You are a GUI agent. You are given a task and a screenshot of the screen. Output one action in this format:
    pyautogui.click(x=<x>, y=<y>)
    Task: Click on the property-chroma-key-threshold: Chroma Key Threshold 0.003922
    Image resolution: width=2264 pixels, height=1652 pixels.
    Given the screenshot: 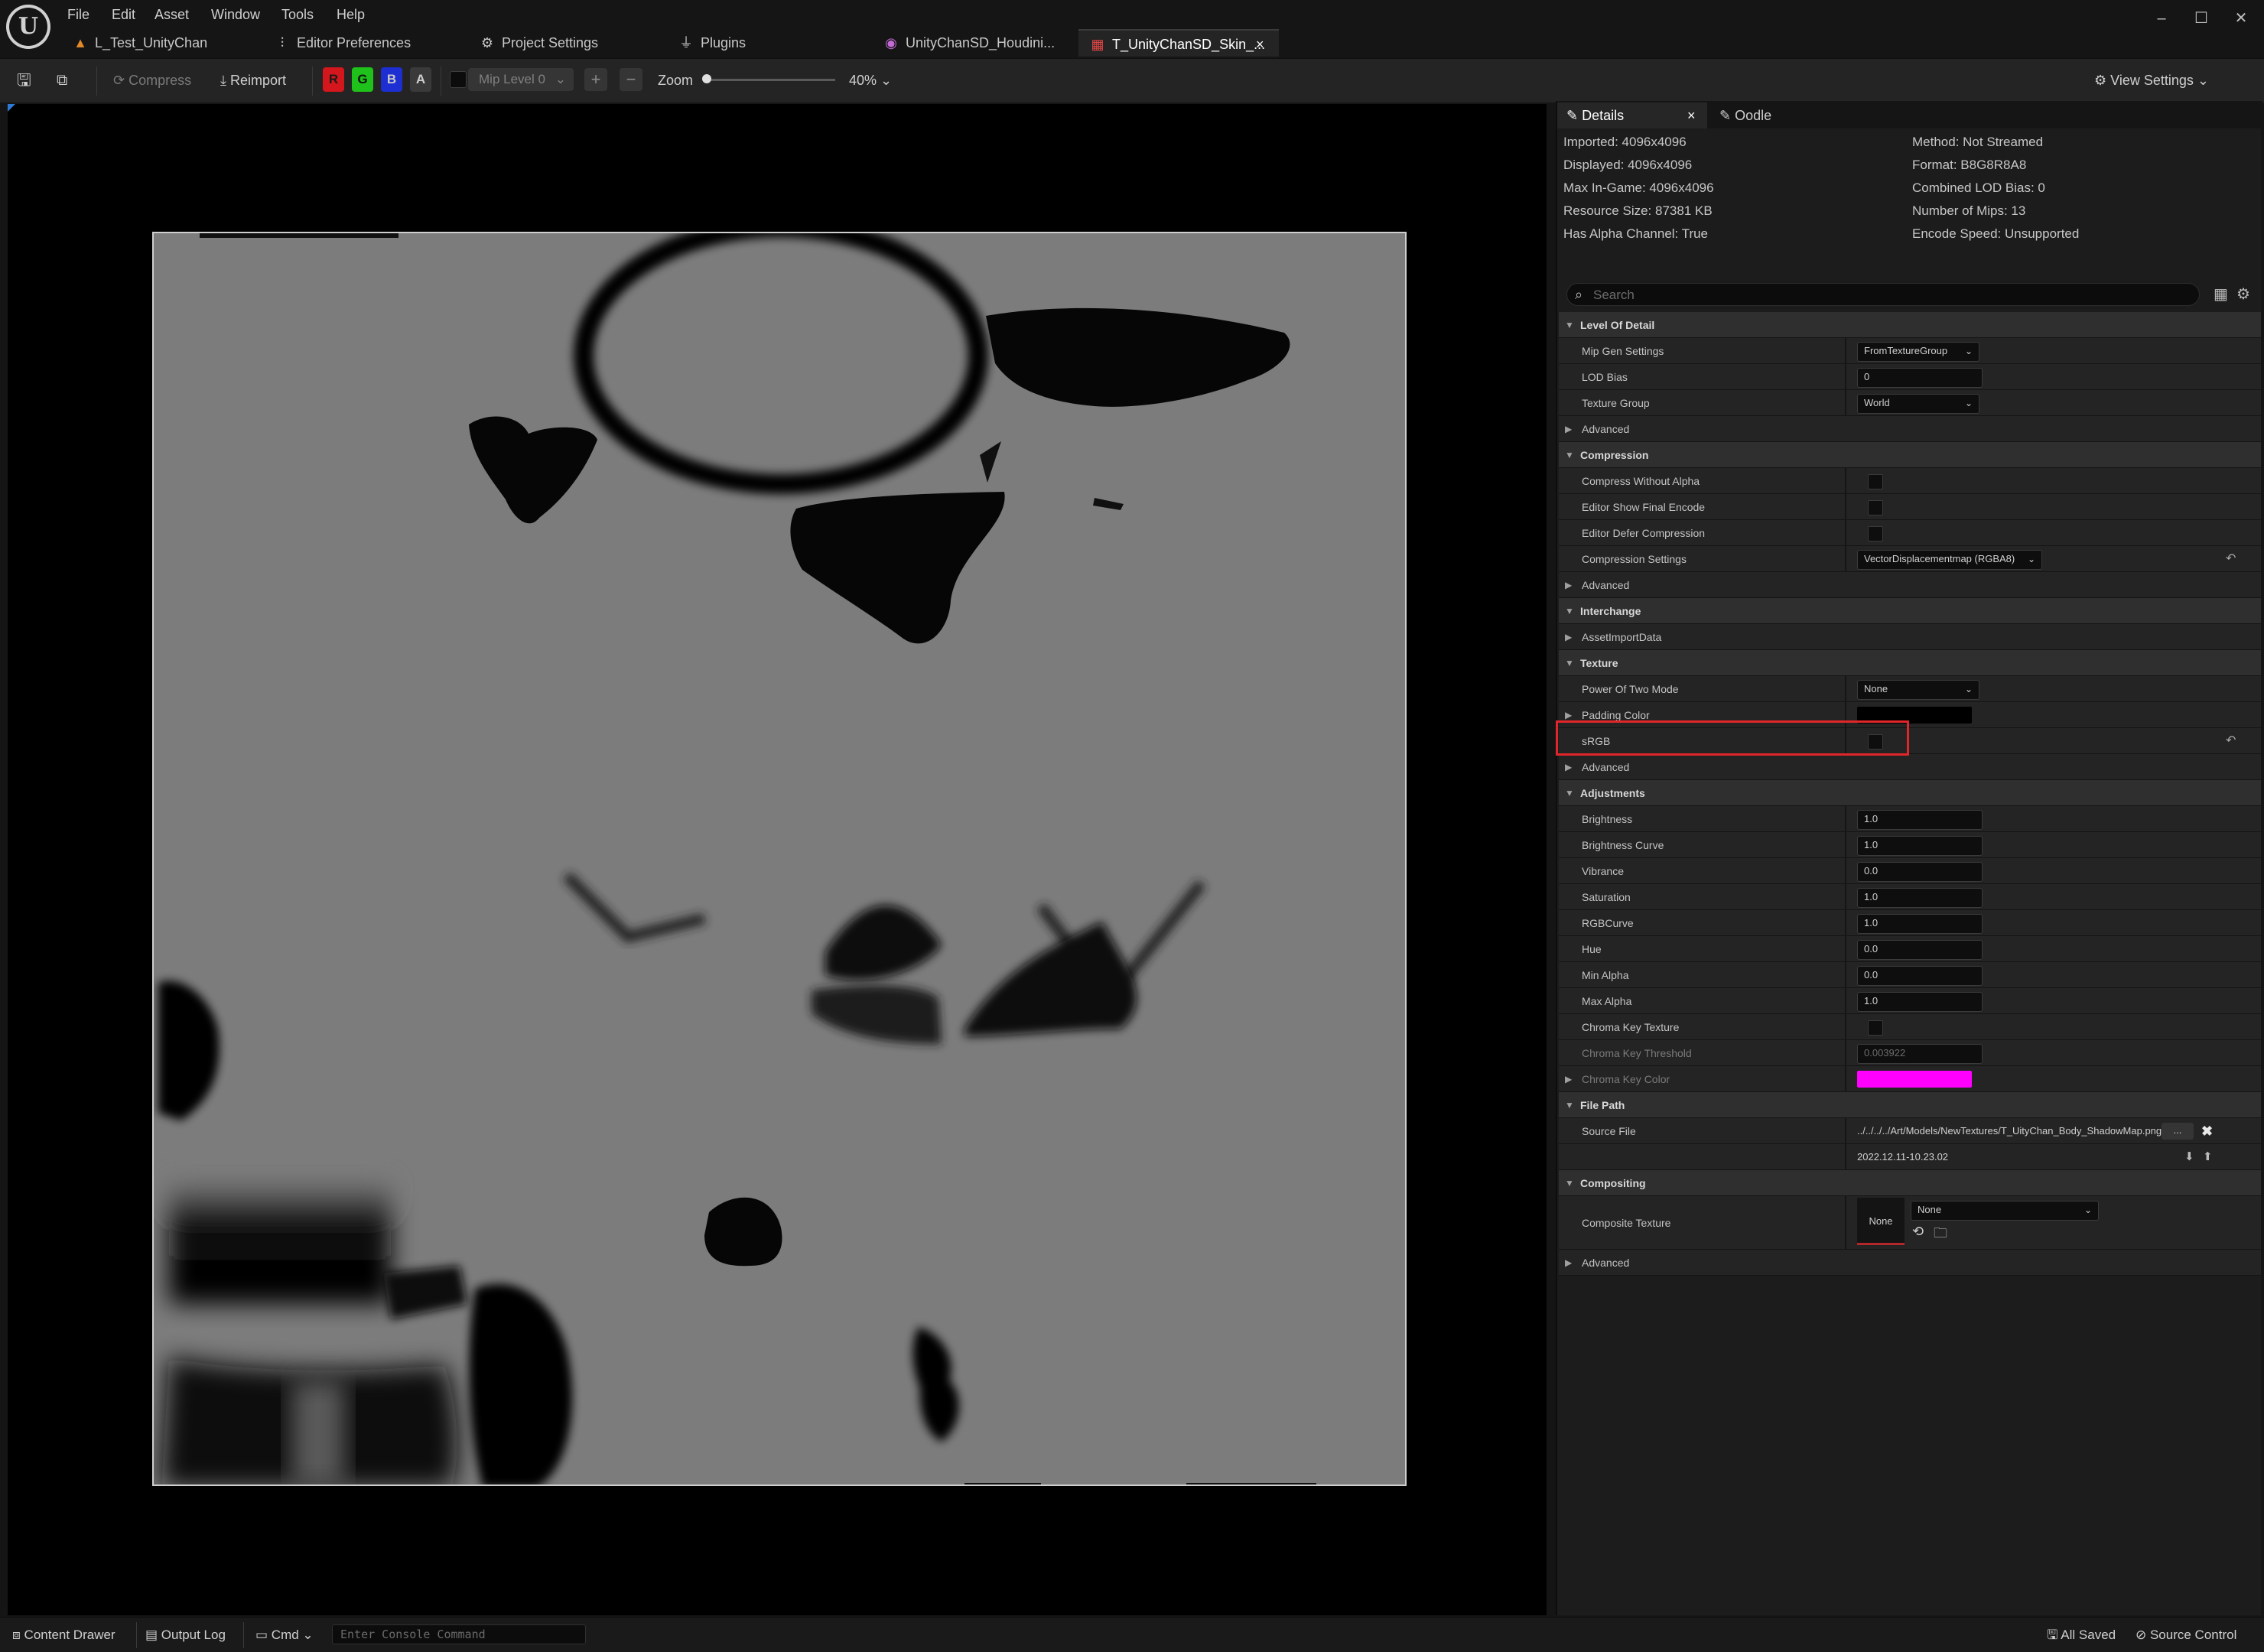 What is the action you would take?
    pyautogui.click(x=1910, y=1053)
    